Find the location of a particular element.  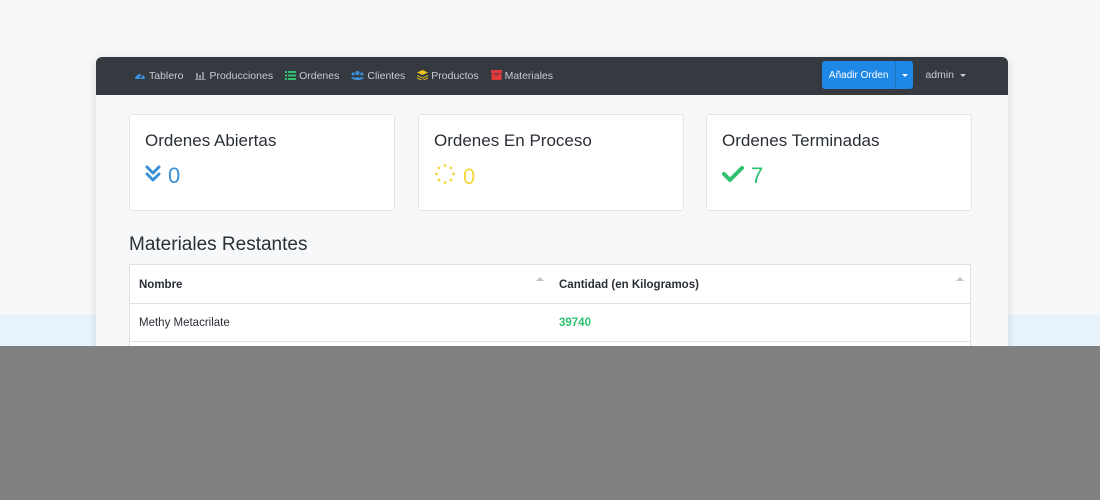

nav-item-label: Productos is located at coordinates (455, 76).